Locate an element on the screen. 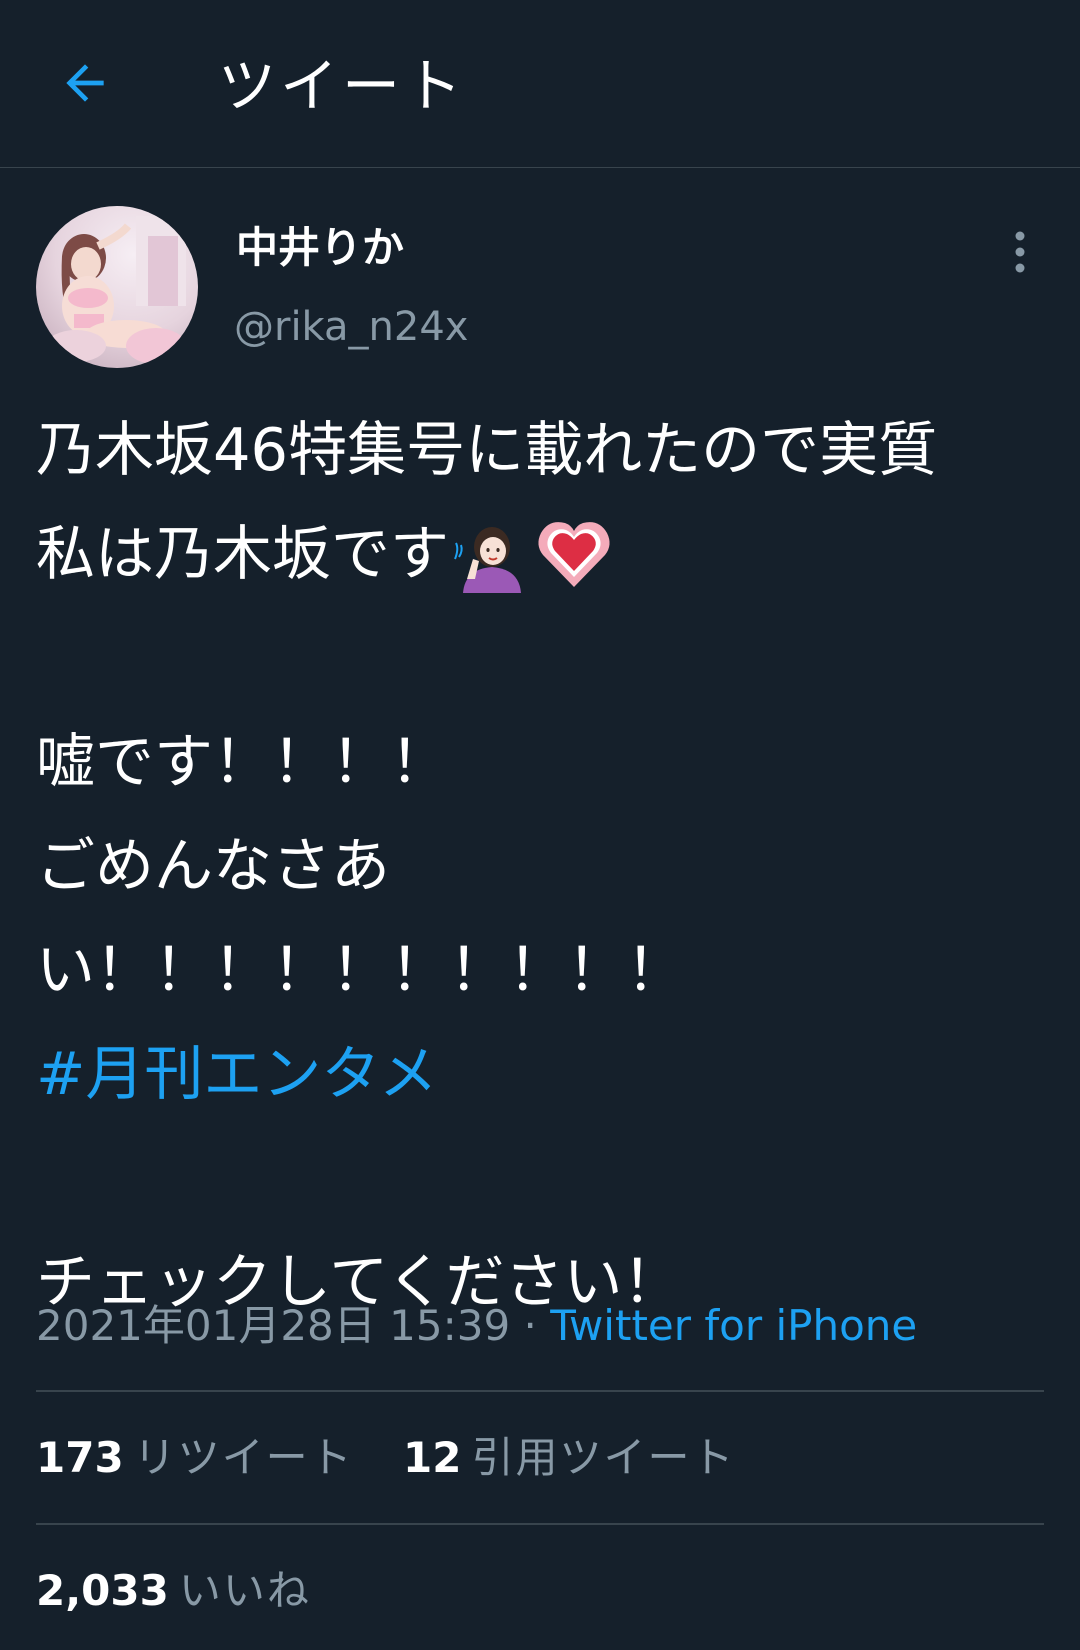 Image resolution: width=1080 pixels, height=1650 pixels. back-button is located at coordinates (85, 83).